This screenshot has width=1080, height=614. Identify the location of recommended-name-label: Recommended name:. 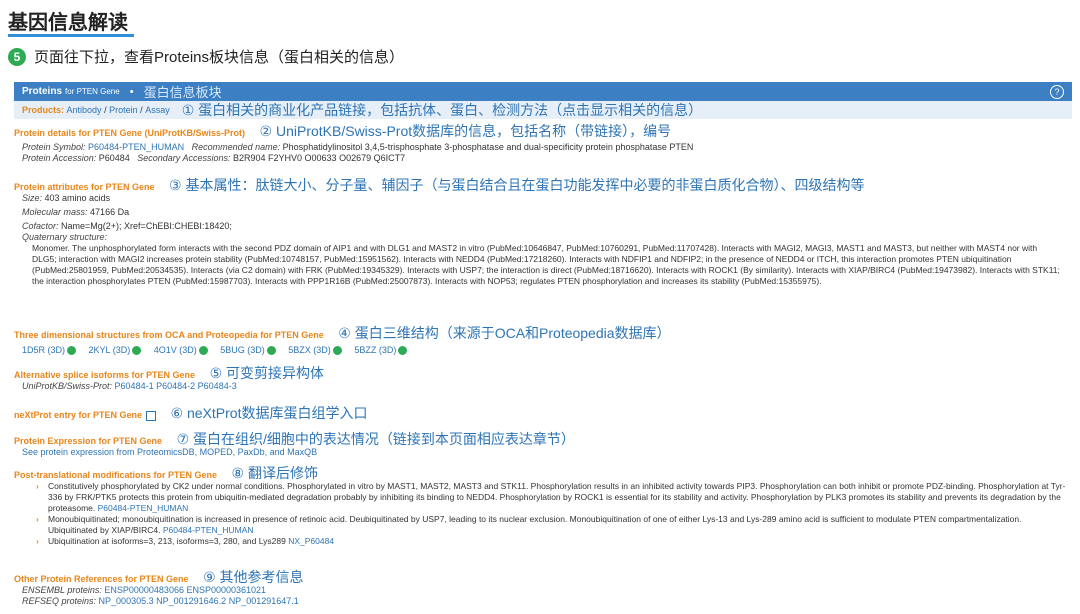
(236, 147).